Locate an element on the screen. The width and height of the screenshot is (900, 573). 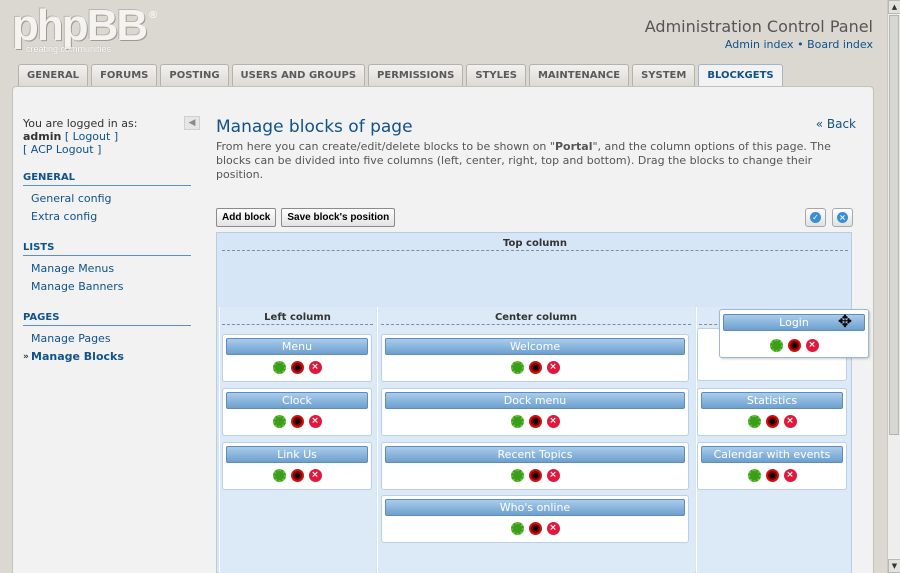
tab-general: GENERAL is located at coordinates (53, 75).